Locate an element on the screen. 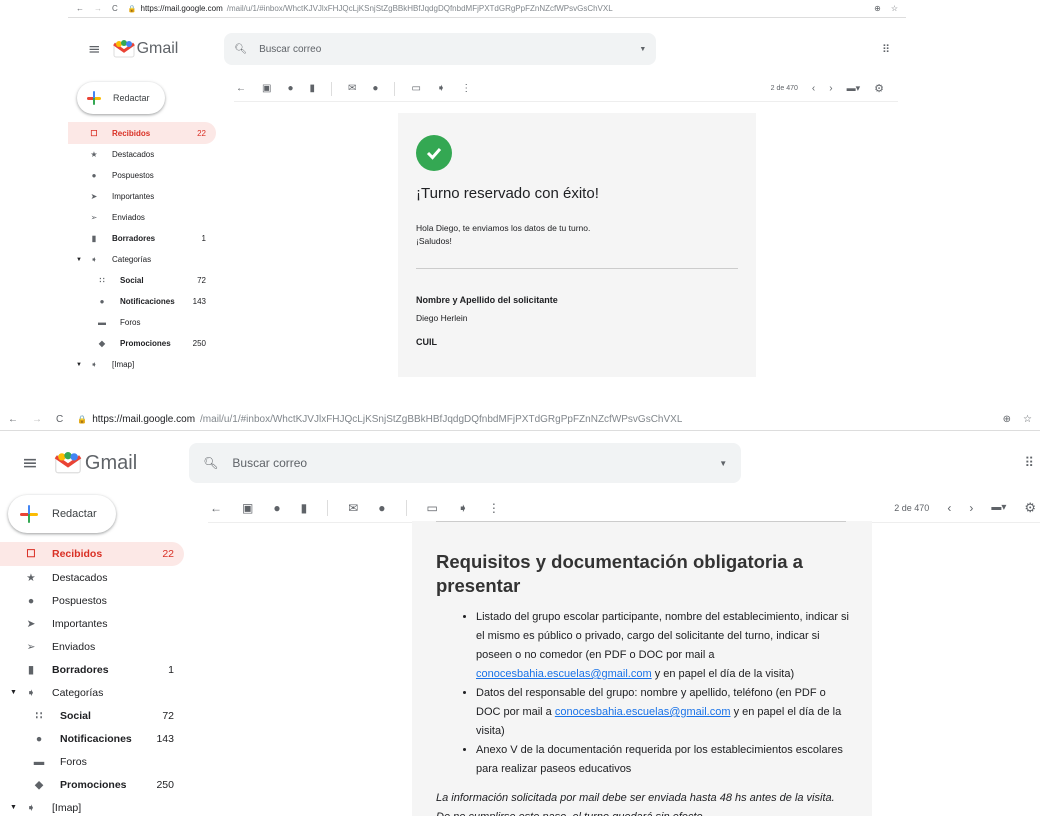 The width and height of the screenshot is (1040, 816). info-icon: ● is located at coordinates (102, 301).